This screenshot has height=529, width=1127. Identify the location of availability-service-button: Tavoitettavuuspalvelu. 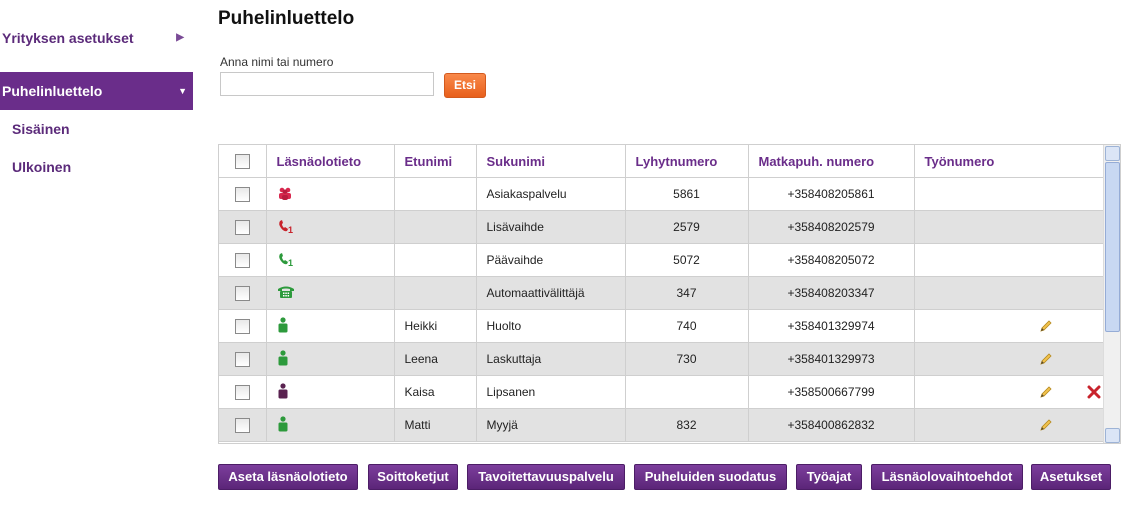
(546, 477).